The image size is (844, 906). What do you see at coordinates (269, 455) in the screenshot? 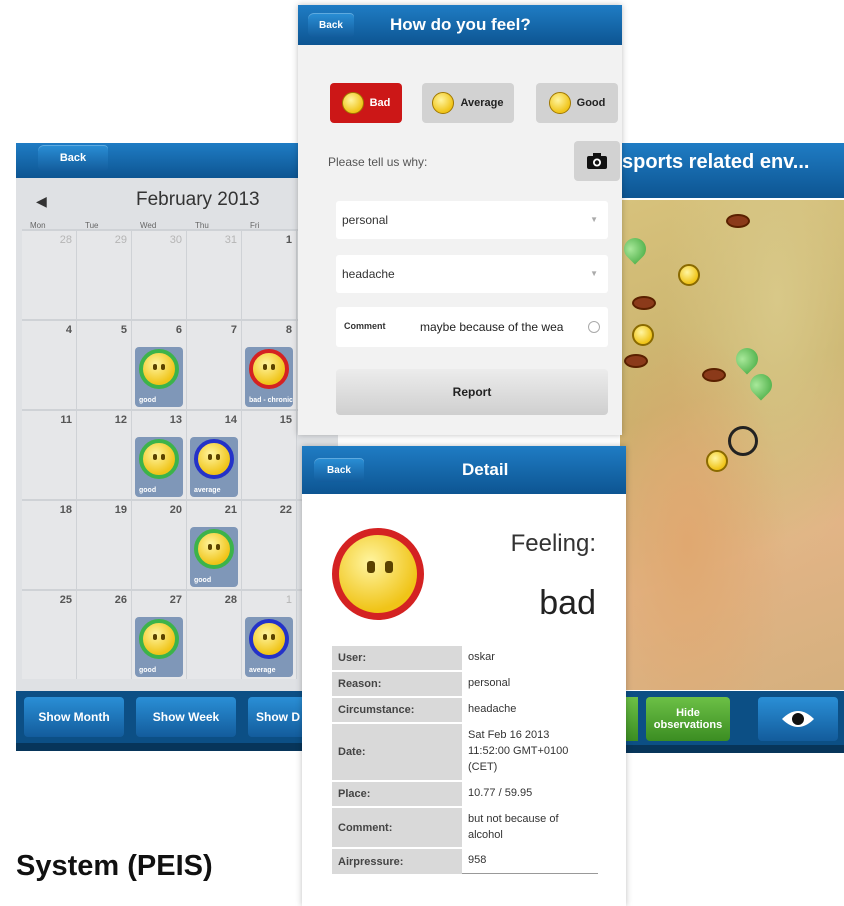
I see `calendar-day: 15` at bounding box center [269, 455].